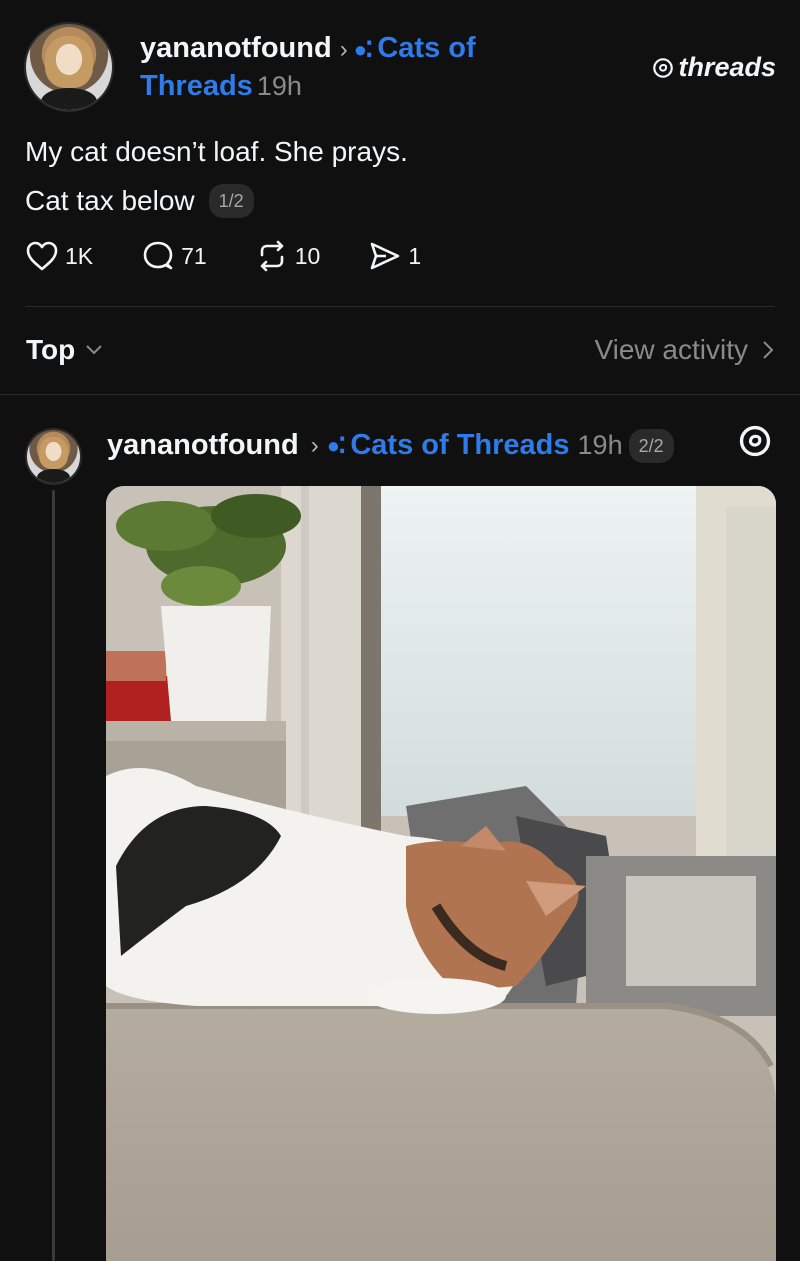 Image resolution: width=800 pixels, height=1261 pixels. Describe the element at coordinates (139, 201) in the screenshot. I see `post-text-2: Cat tax below 1/2` at that location.